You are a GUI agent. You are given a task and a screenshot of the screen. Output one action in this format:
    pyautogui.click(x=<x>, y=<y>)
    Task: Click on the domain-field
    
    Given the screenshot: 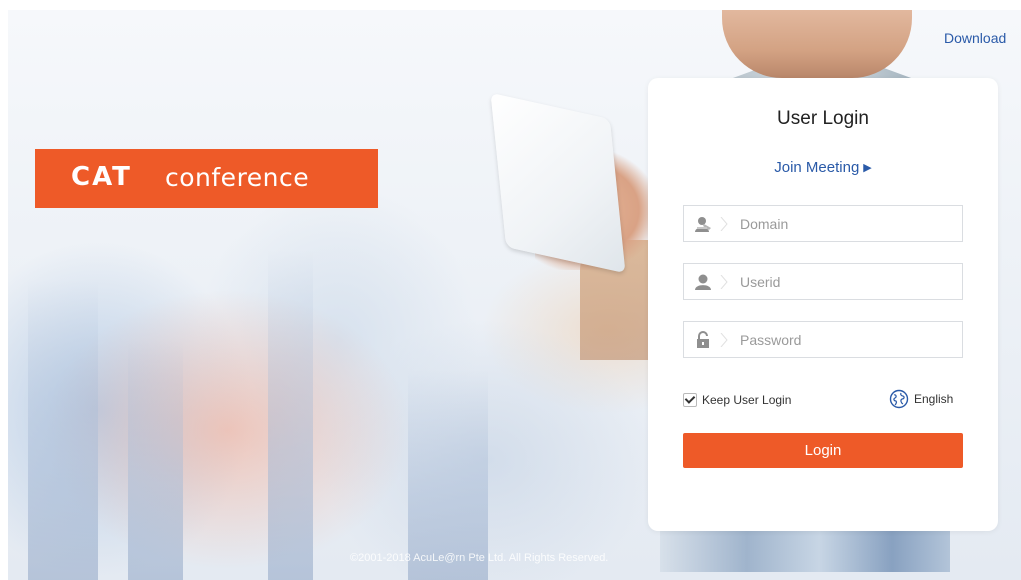 What is the action you would take?
    pyautogui.click(x=823, y=223)
    